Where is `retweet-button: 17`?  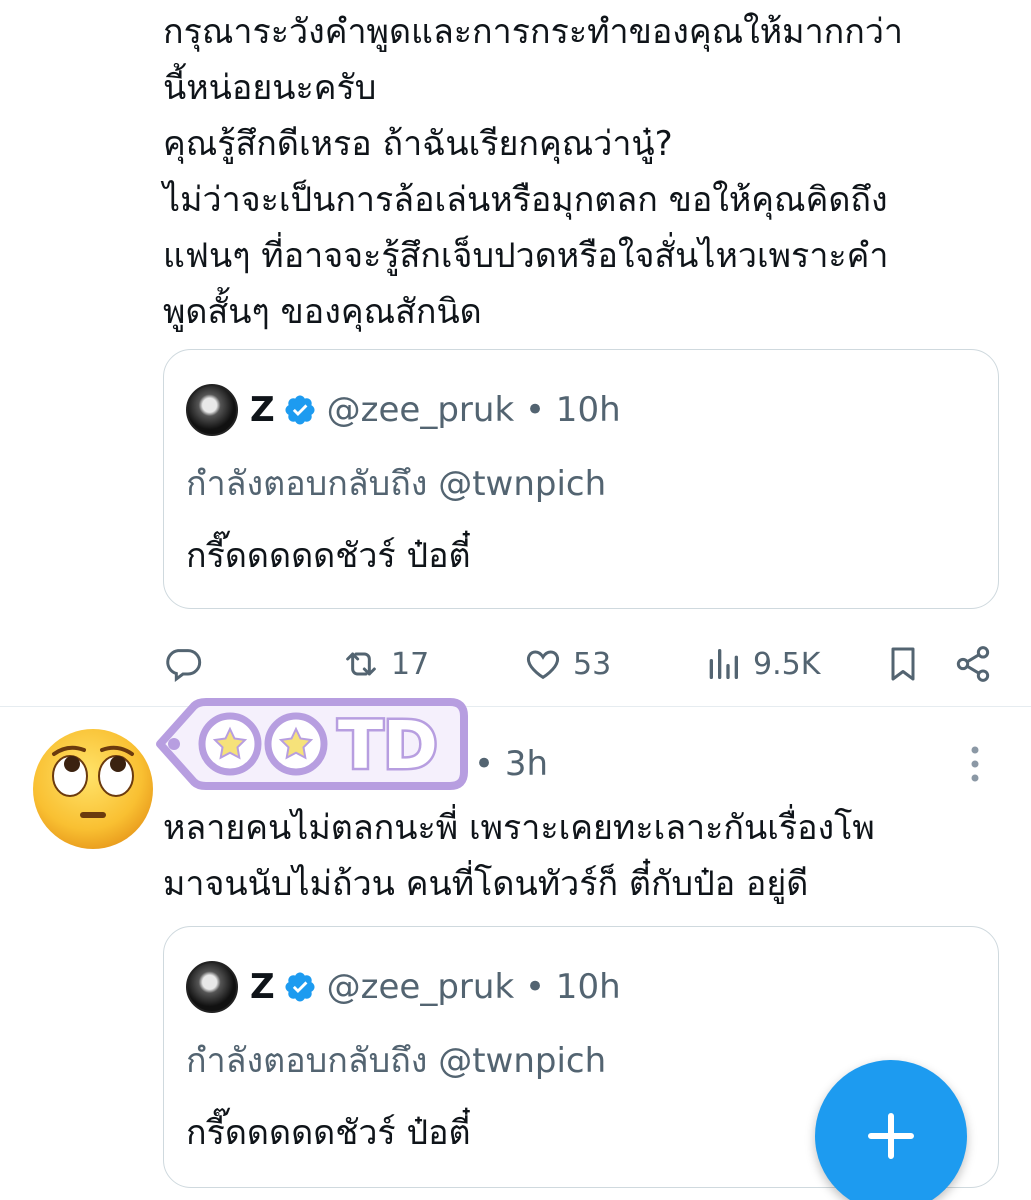 retweet-button: 17 is located at coordinates (385, 664).